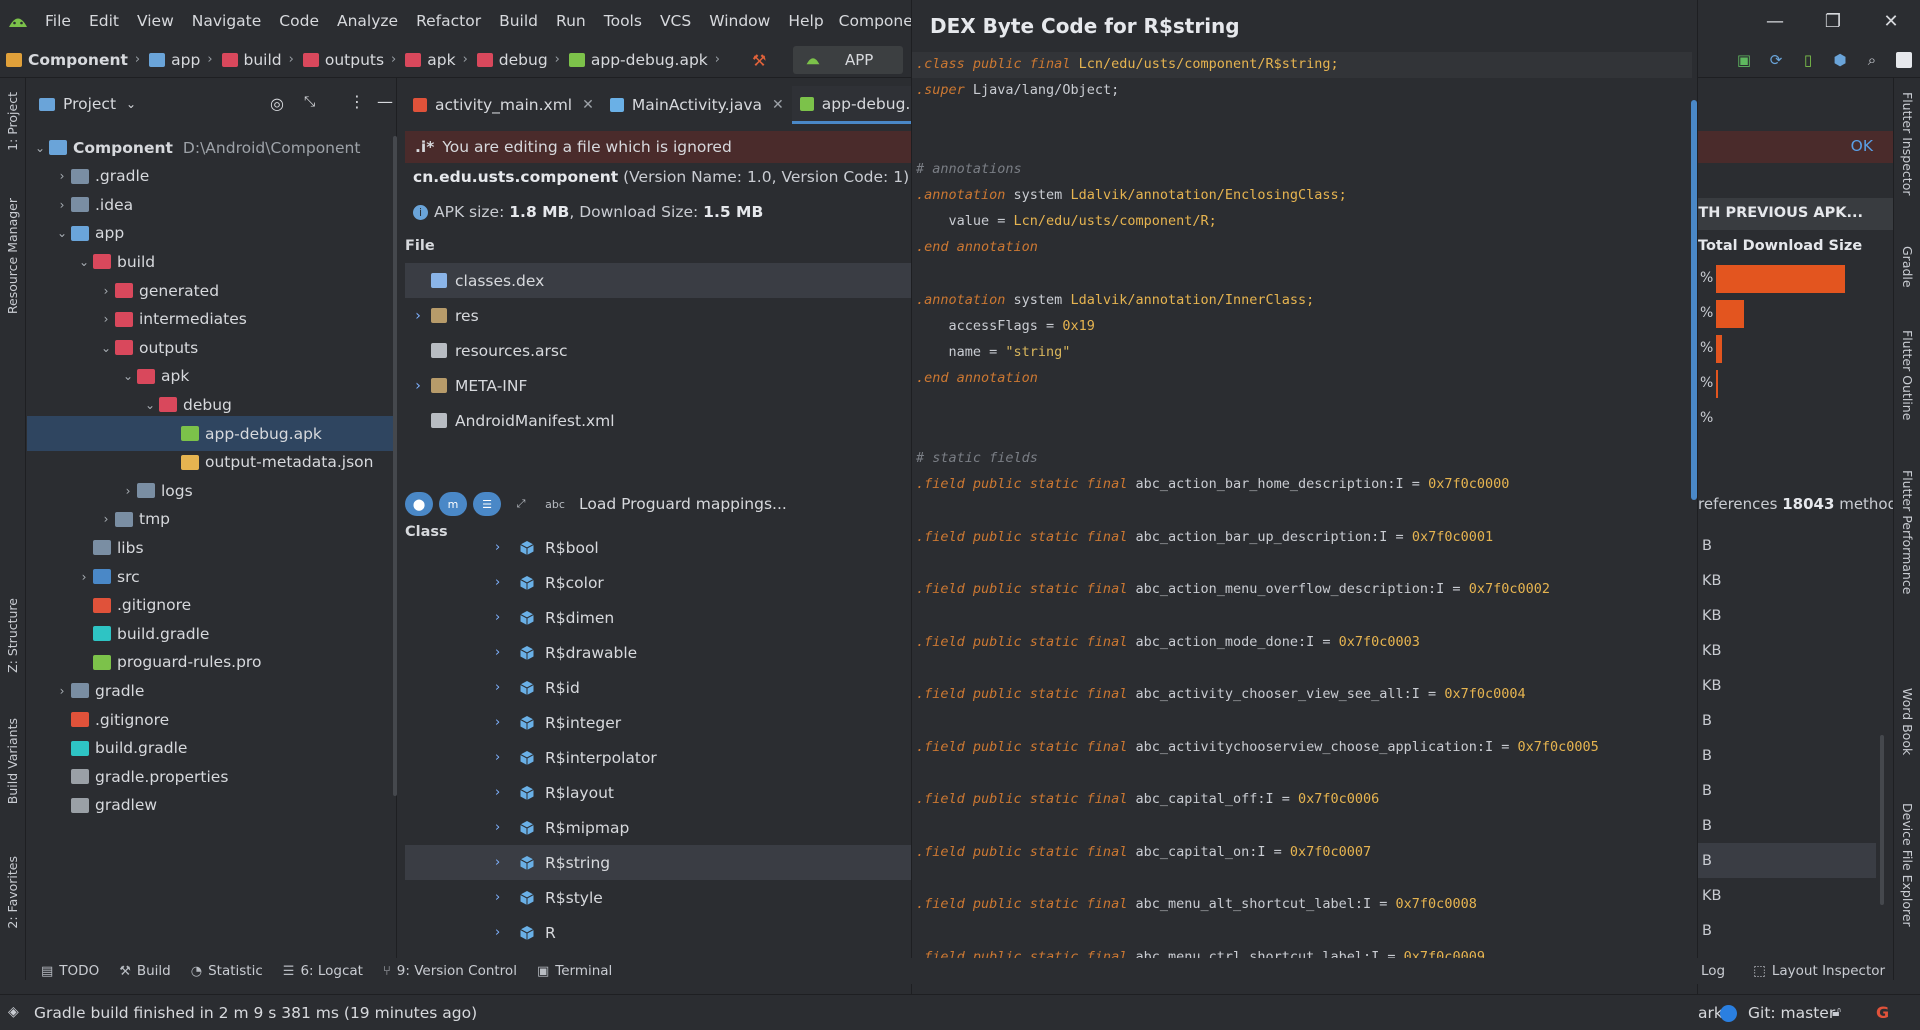 The width and height of the screenshot is (1920, 1030). I want to click on file-column-header: File, so click(660, 249).